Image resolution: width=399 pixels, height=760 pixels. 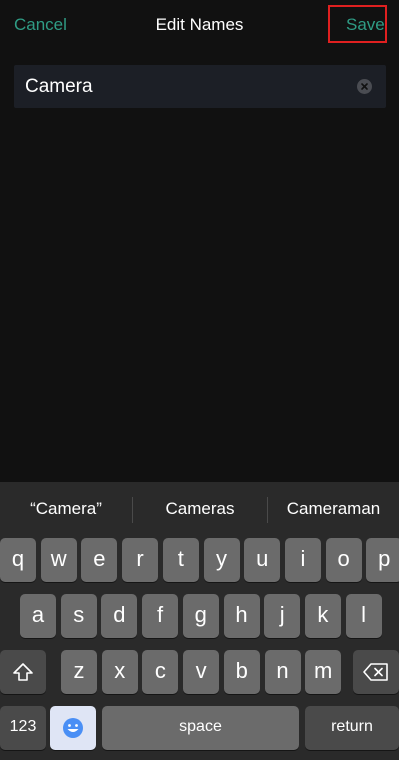 I want to click on nav-bar: Cancel Edit Names Save, so click(x=199, y=25).